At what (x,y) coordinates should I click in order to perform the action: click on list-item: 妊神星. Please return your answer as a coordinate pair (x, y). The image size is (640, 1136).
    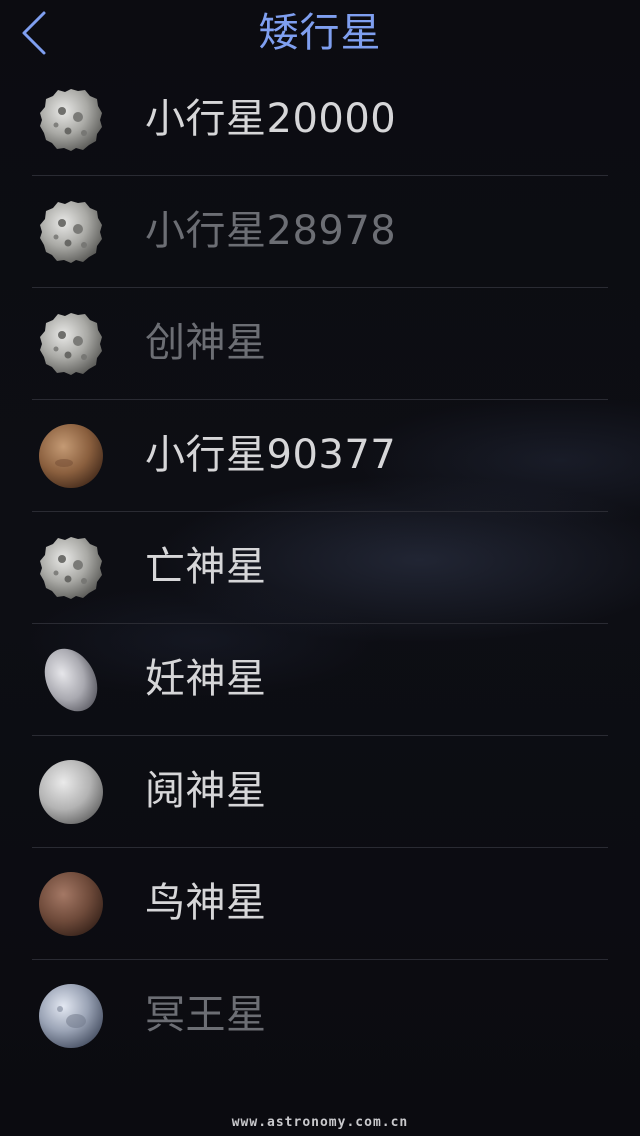
    Looking at the image, I should click on (320, 680).